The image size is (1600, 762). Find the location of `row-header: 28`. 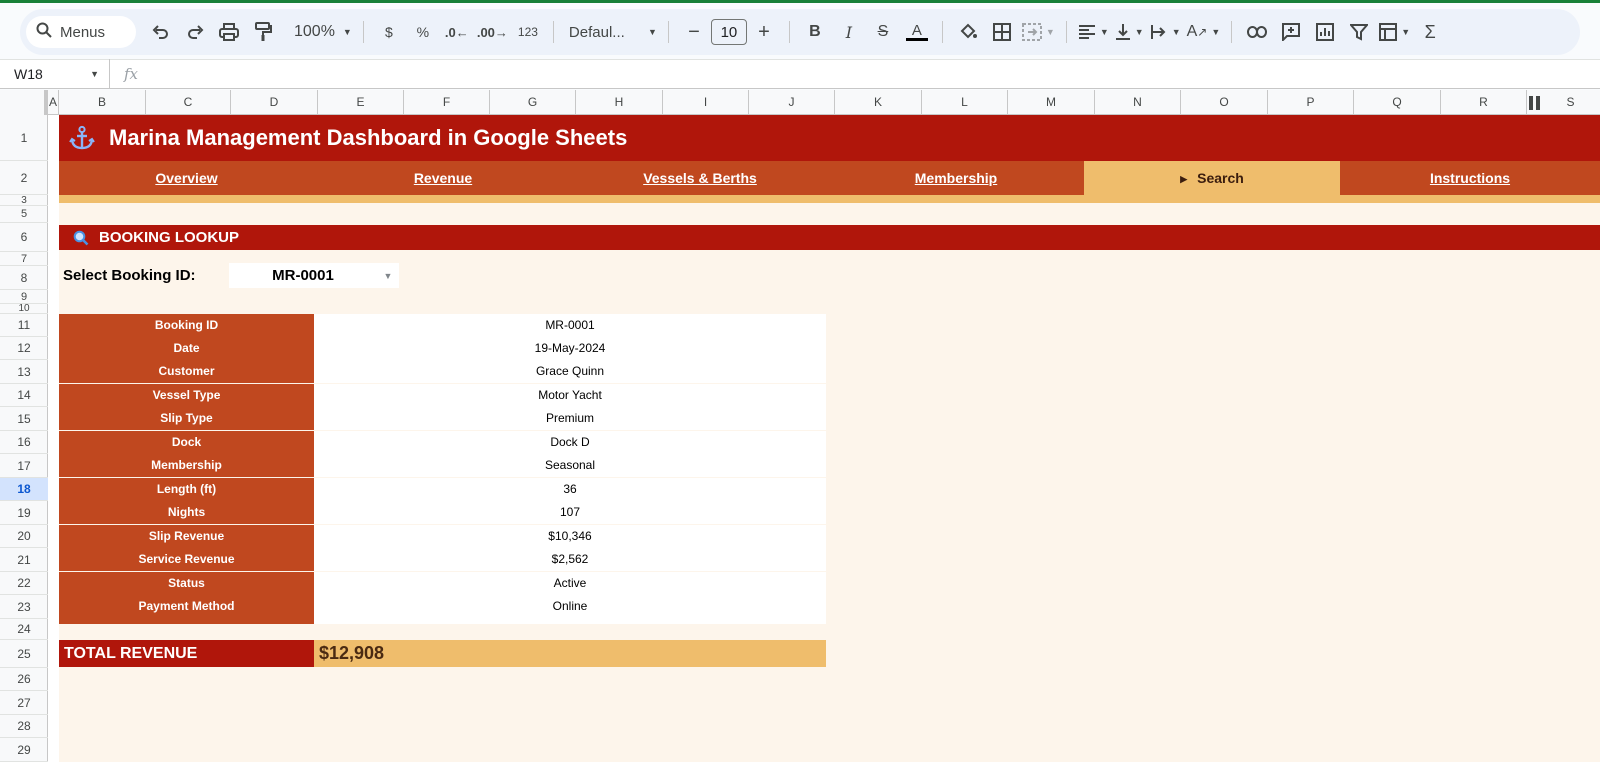

row-header: 28 is located at coordinates (24, 726).